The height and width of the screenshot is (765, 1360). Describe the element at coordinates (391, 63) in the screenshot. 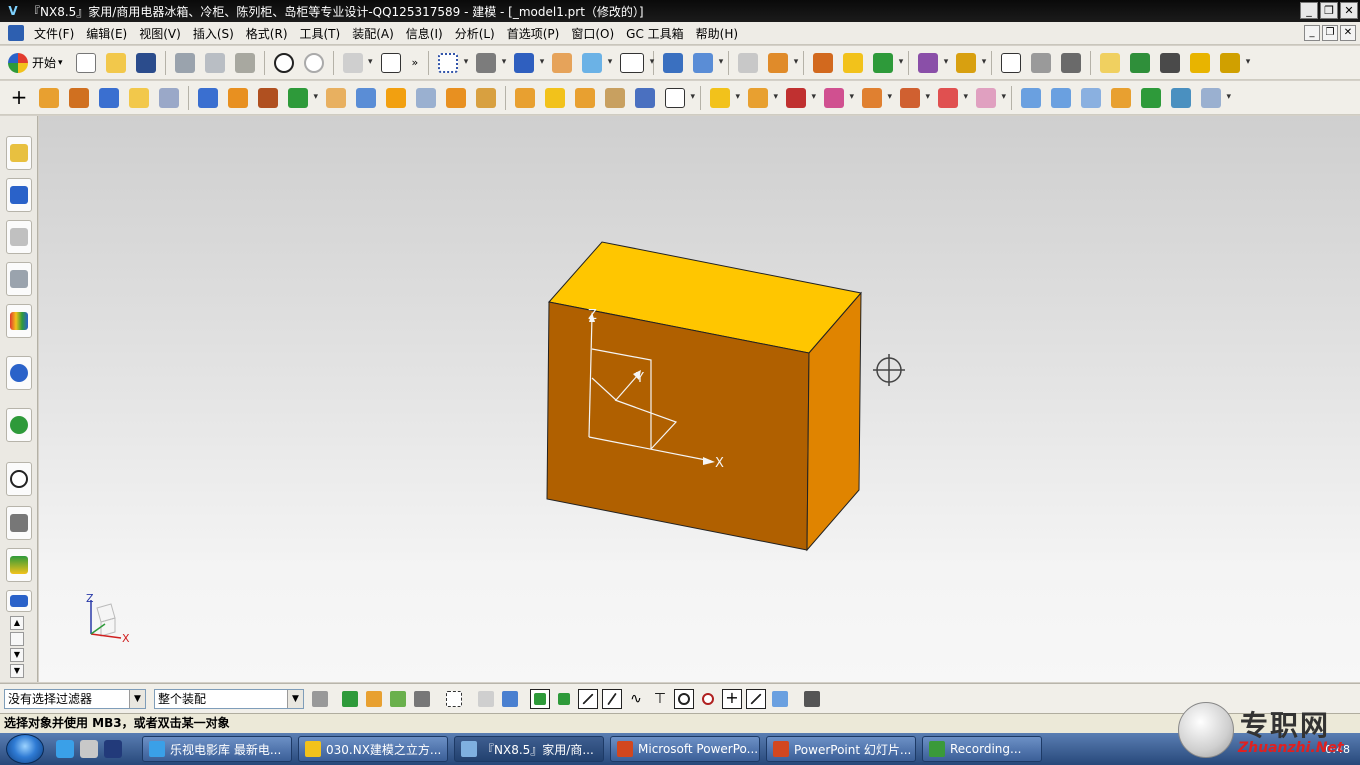

I see `command-finder-button` at that location.